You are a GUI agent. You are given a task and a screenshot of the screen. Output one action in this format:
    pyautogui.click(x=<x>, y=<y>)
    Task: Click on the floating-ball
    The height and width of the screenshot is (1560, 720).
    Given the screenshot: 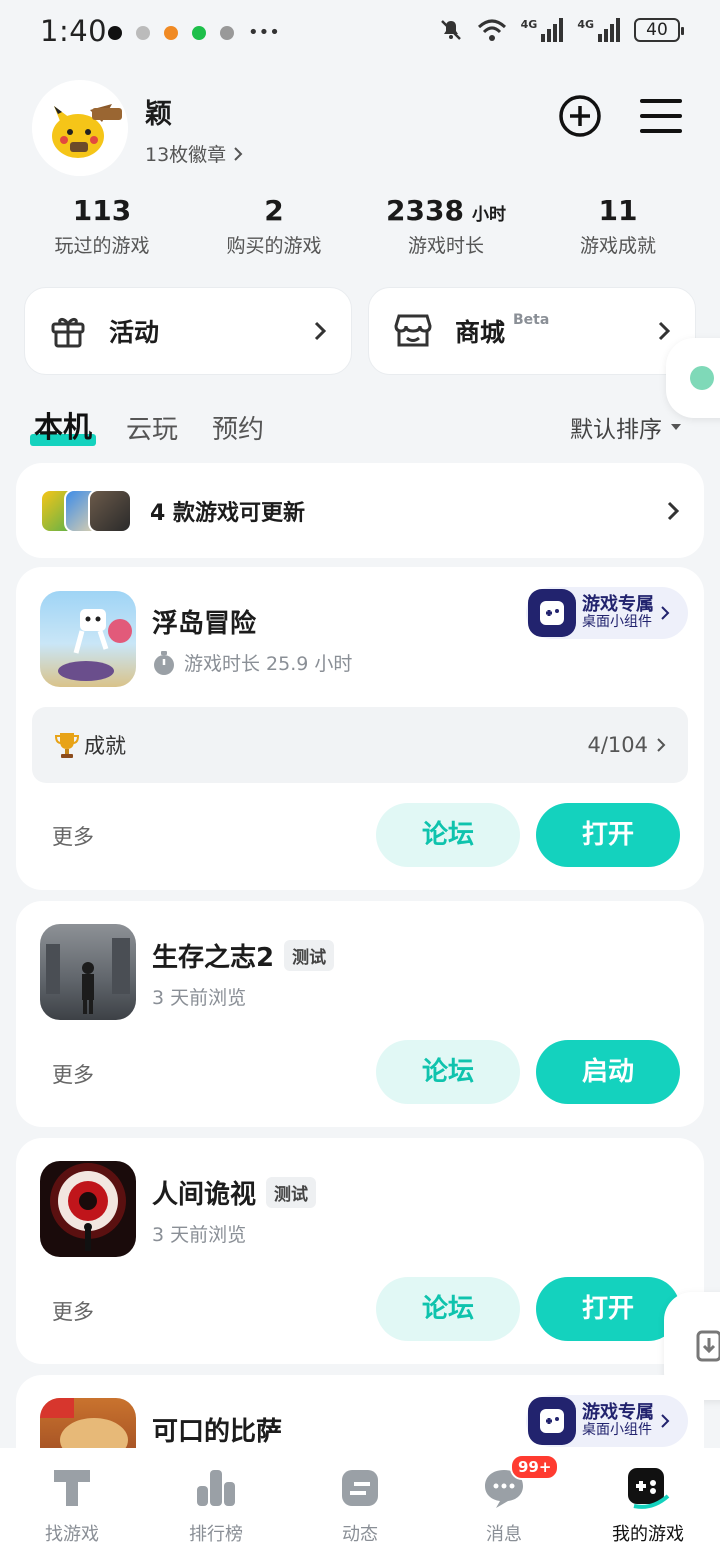 What is the action you would take?
    pyautogui.click(x=693, y=378)
    